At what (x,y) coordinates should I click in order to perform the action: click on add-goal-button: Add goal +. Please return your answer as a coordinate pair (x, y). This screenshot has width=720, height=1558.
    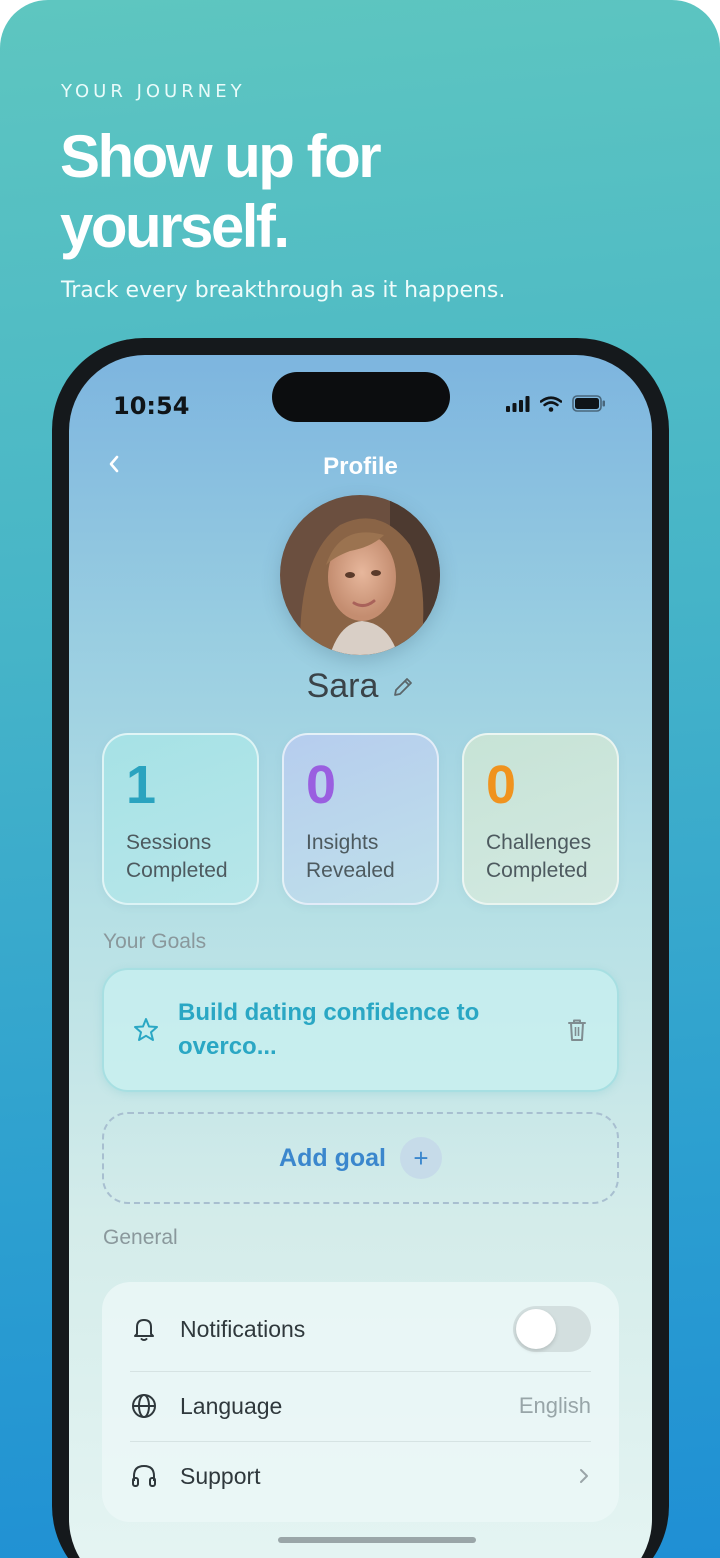
    Looking at the image, I should click on (360, 1158).